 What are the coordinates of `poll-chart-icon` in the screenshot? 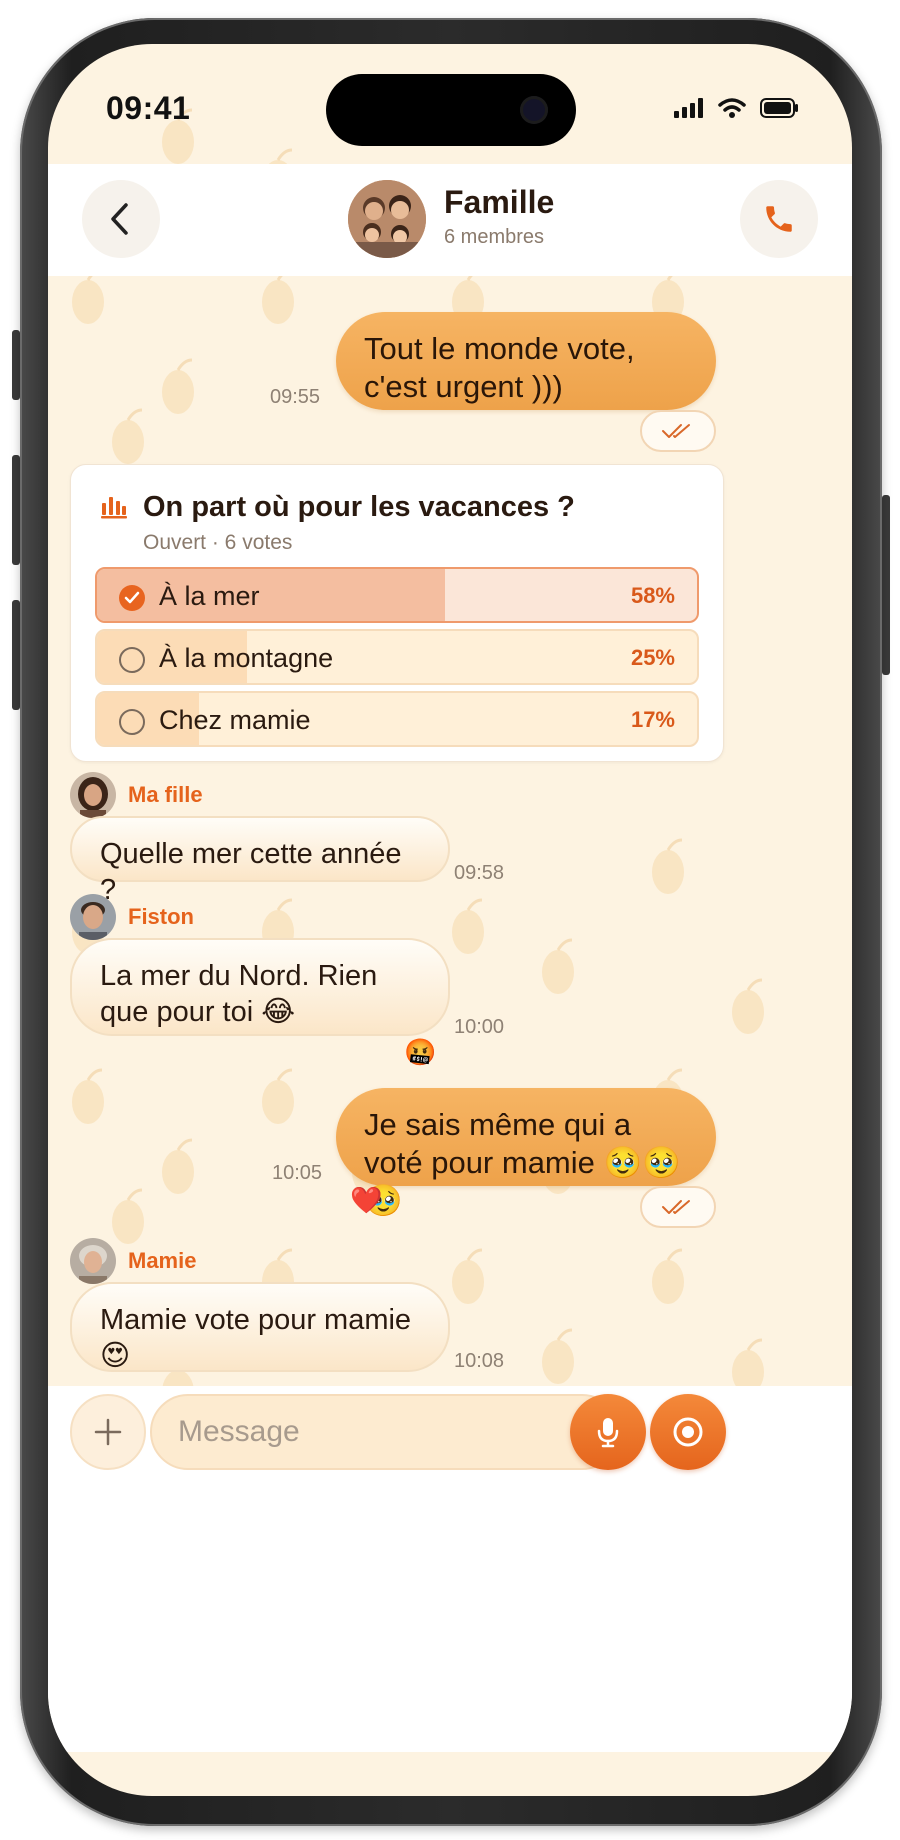 It's located at (114, 508).